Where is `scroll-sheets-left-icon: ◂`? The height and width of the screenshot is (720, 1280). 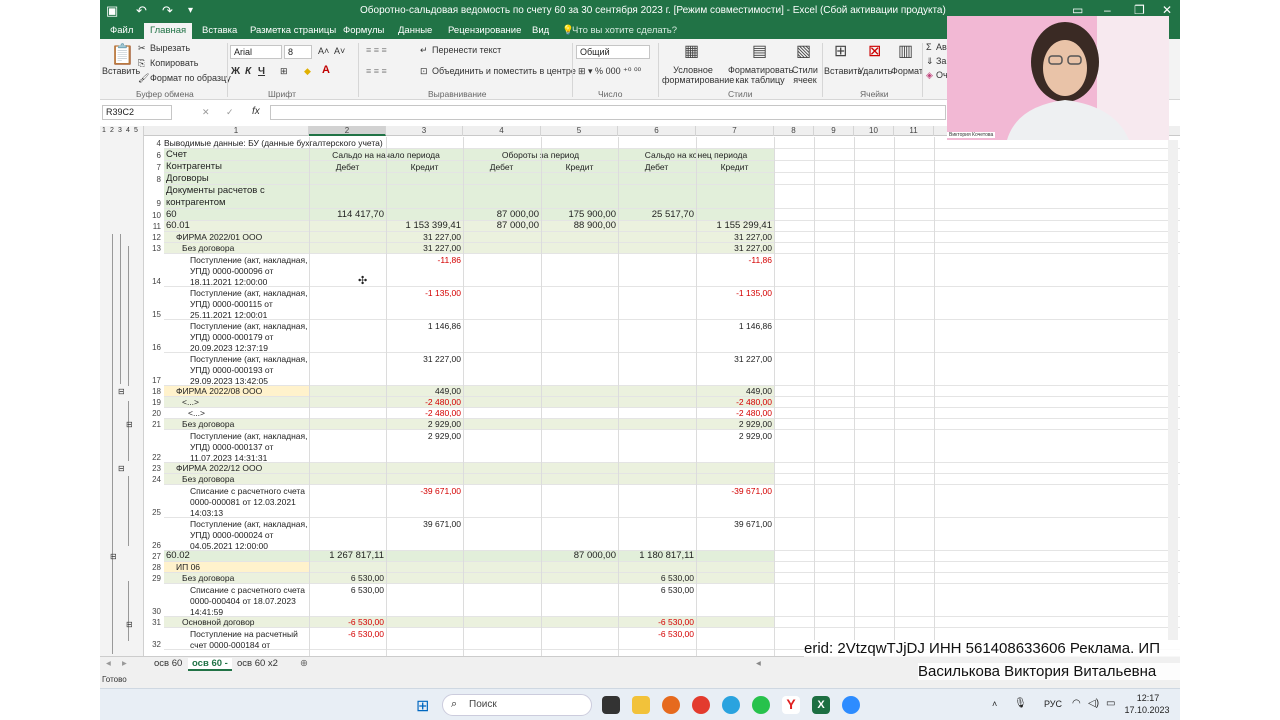 scroll-sheets-left-icon: ◂ is located at coordinates (108, 663).